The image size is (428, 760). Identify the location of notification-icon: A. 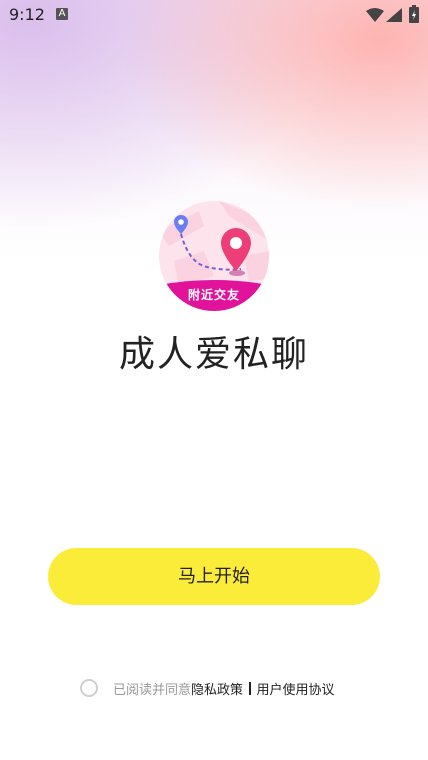
(62, 14).